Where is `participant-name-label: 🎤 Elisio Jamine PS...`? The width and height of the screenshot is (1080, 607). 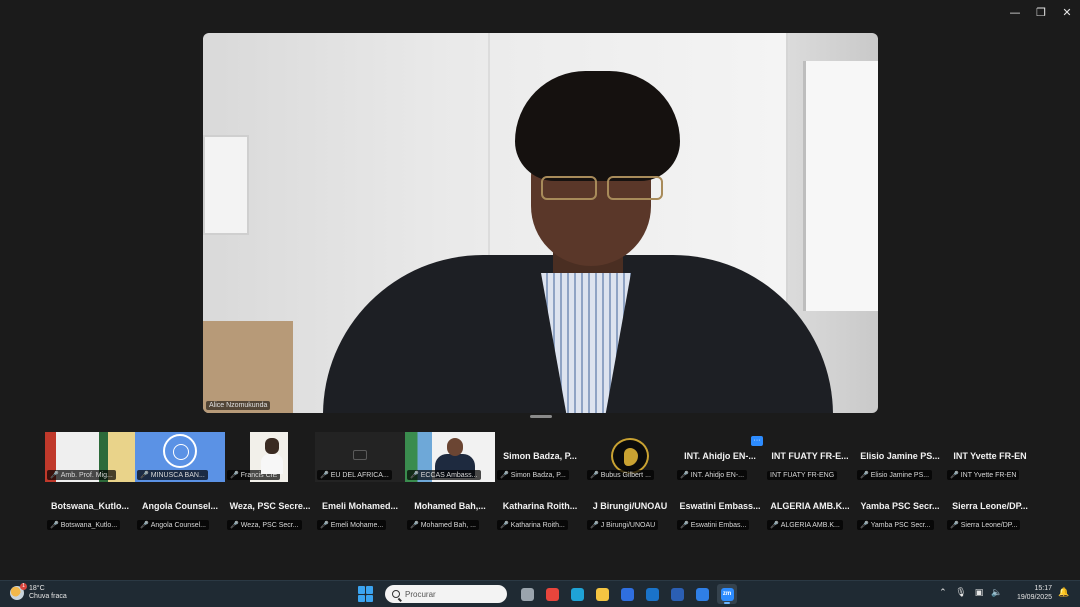 participant-name-label: 🎤 Elisio Jamine PS... is located at coordinates (895, 475).